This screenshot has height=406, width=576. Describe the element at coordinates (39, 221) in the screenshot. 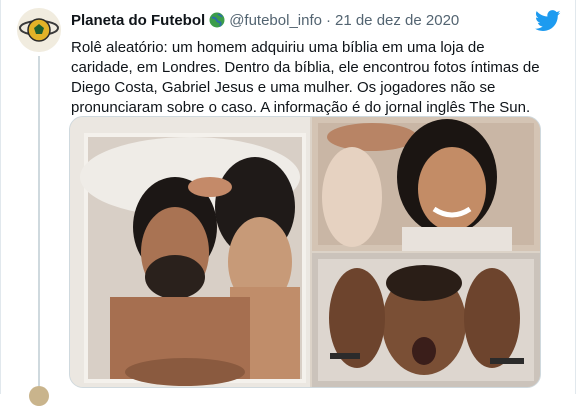

I see `thread-line` at that location.